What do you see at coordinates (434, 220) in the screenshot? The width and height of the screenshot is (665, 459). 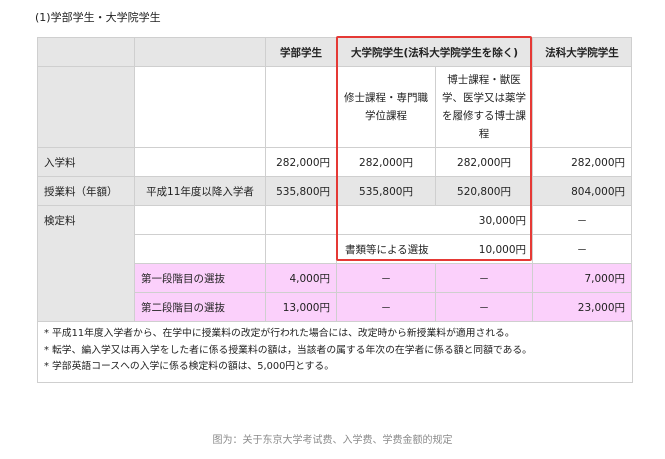 I see `cell-exam-grad: 30,000円` at bounding box center [434, 220].